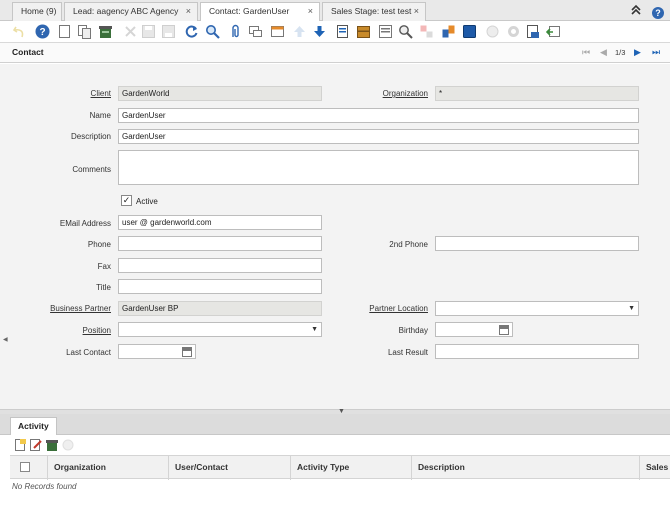 This screenshot has width=670, height=523. I want to click on zoom-across-icon, so click(385, 31).